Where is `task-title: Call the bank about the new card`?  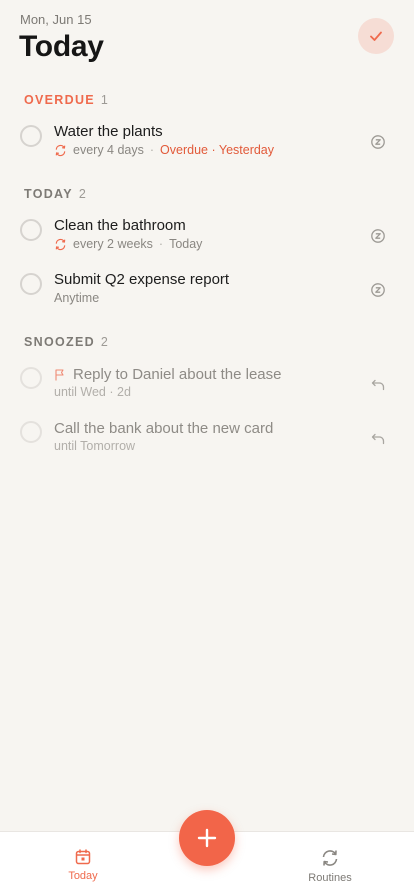
task-title: Call the bank about the new card is located at coordinates (164, 428).